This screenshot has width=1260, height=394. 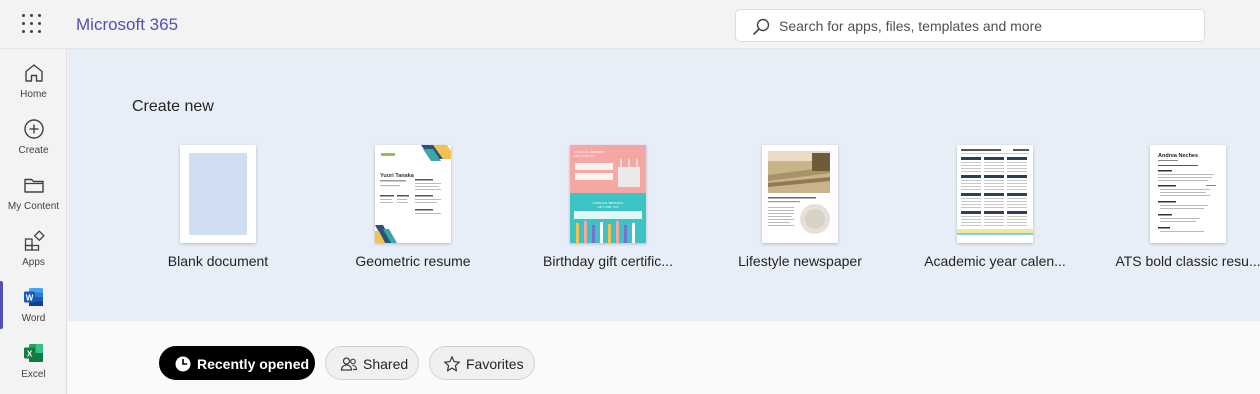 What do you see at coordinates (173, 106) in the screenshot?
I see `section-title: Create new` at bounding box center [173, 106].